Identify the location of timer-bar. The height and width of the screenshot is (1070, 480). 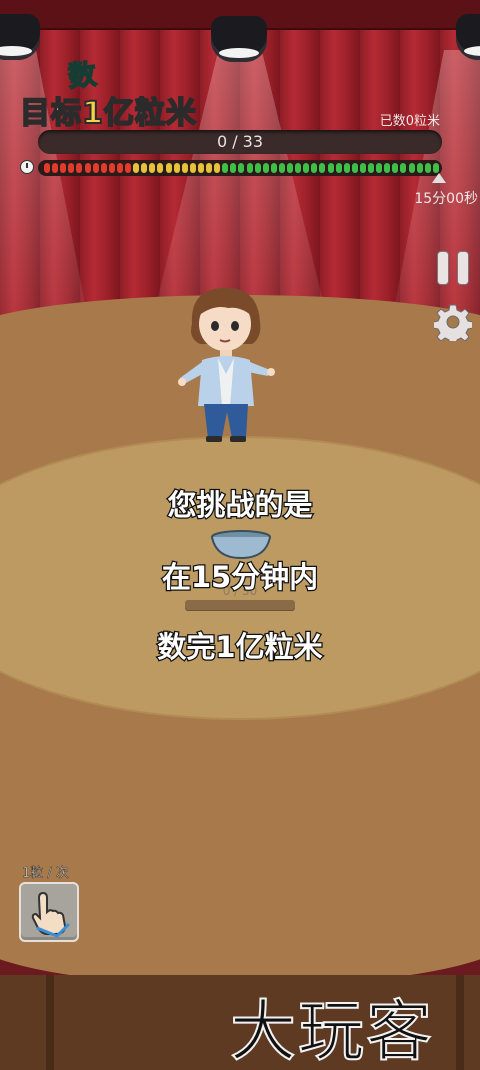
(240, 168).